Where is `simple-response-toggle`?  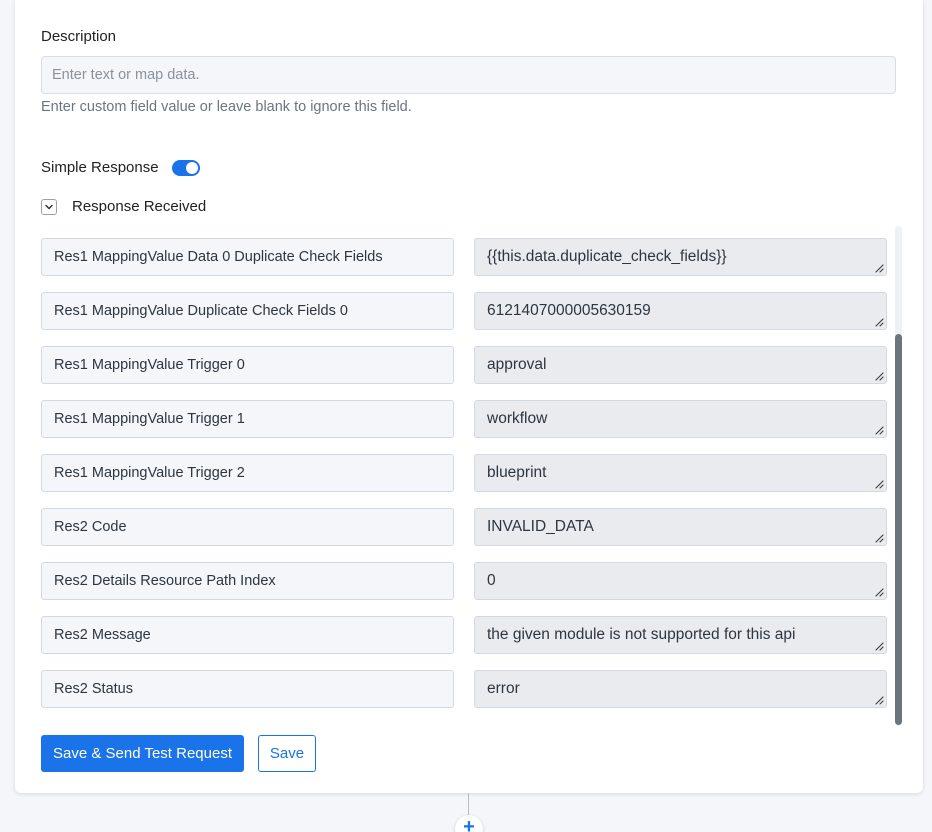
simple-response-toggle is located at coordinates (185, 167).